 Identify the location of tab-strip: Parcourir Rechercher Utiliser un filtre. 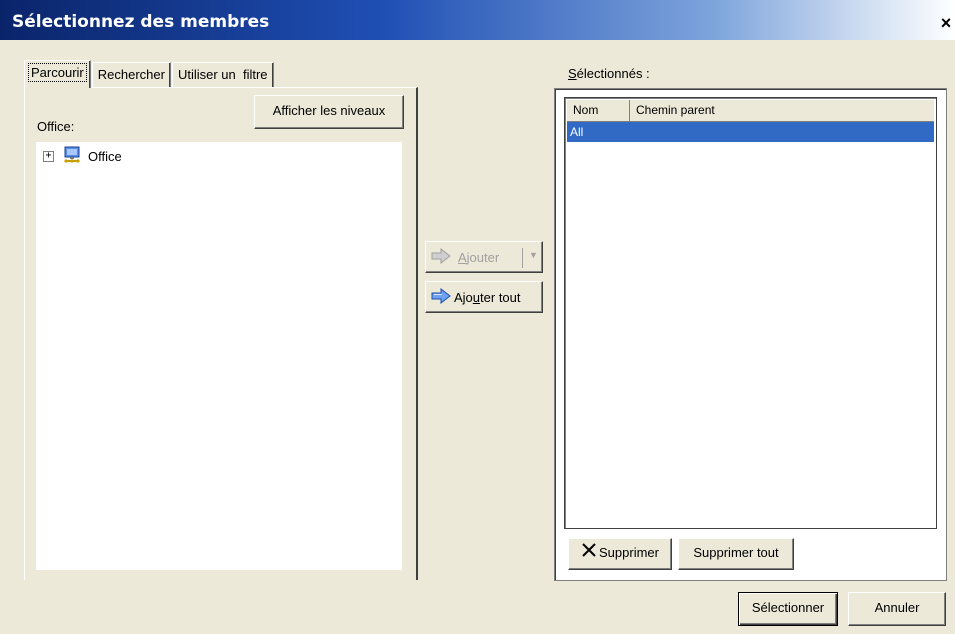
(149, 74).